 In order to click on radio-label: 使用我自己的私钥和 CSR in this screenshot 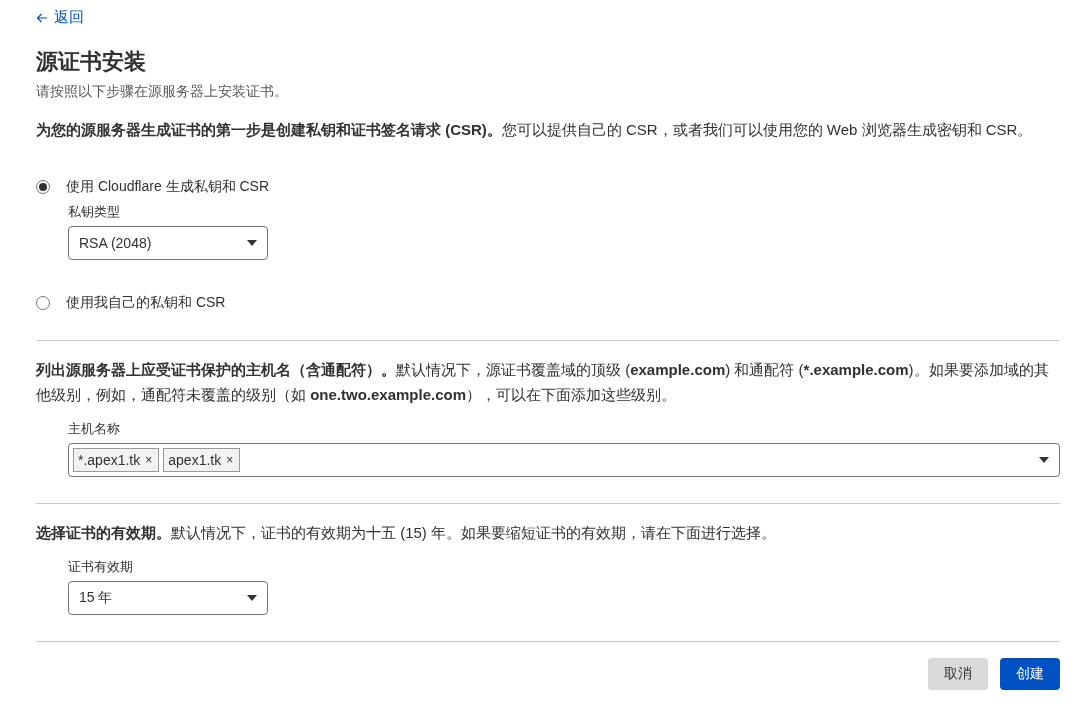, I will do `click(146, 303)`.